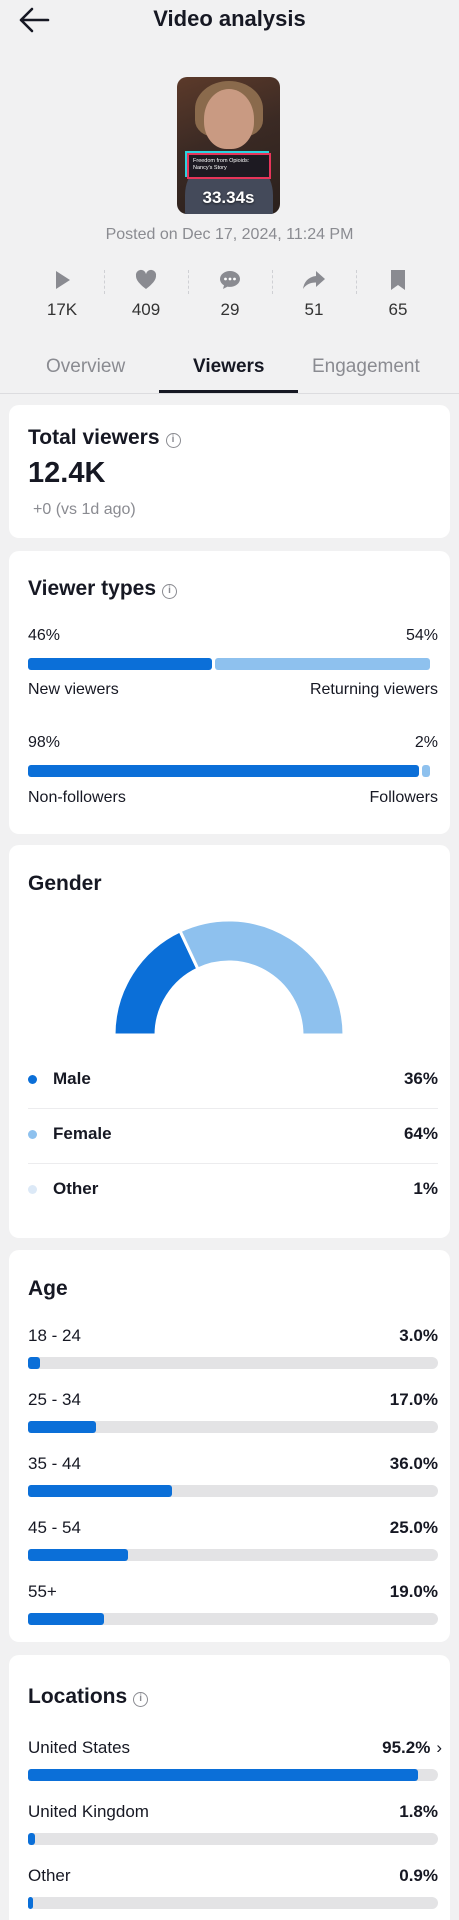  I want to click on total-viewers-delta: +0 (vs 1d ago), so click(84, 509).